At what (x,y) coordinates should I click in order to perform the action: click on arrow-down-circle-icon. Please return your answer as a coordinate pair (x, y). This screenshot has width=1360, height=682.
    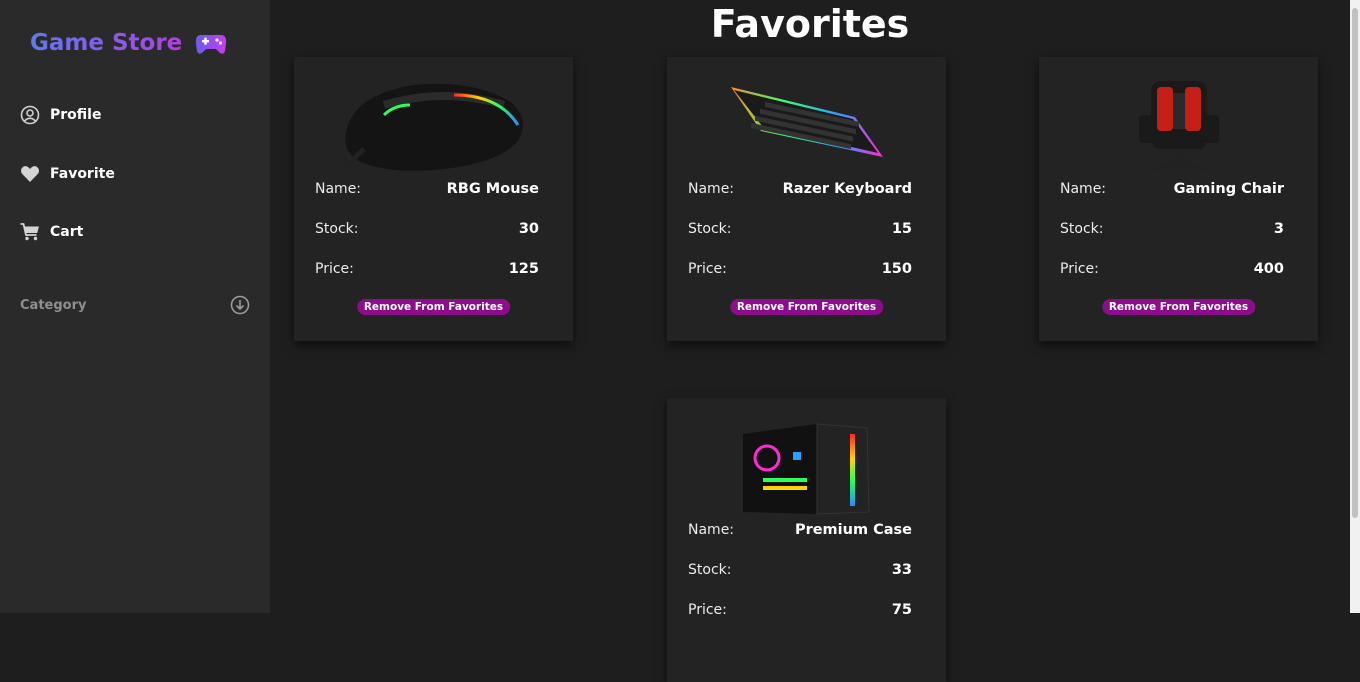
    Looking at the image, I should click on (240, 305).